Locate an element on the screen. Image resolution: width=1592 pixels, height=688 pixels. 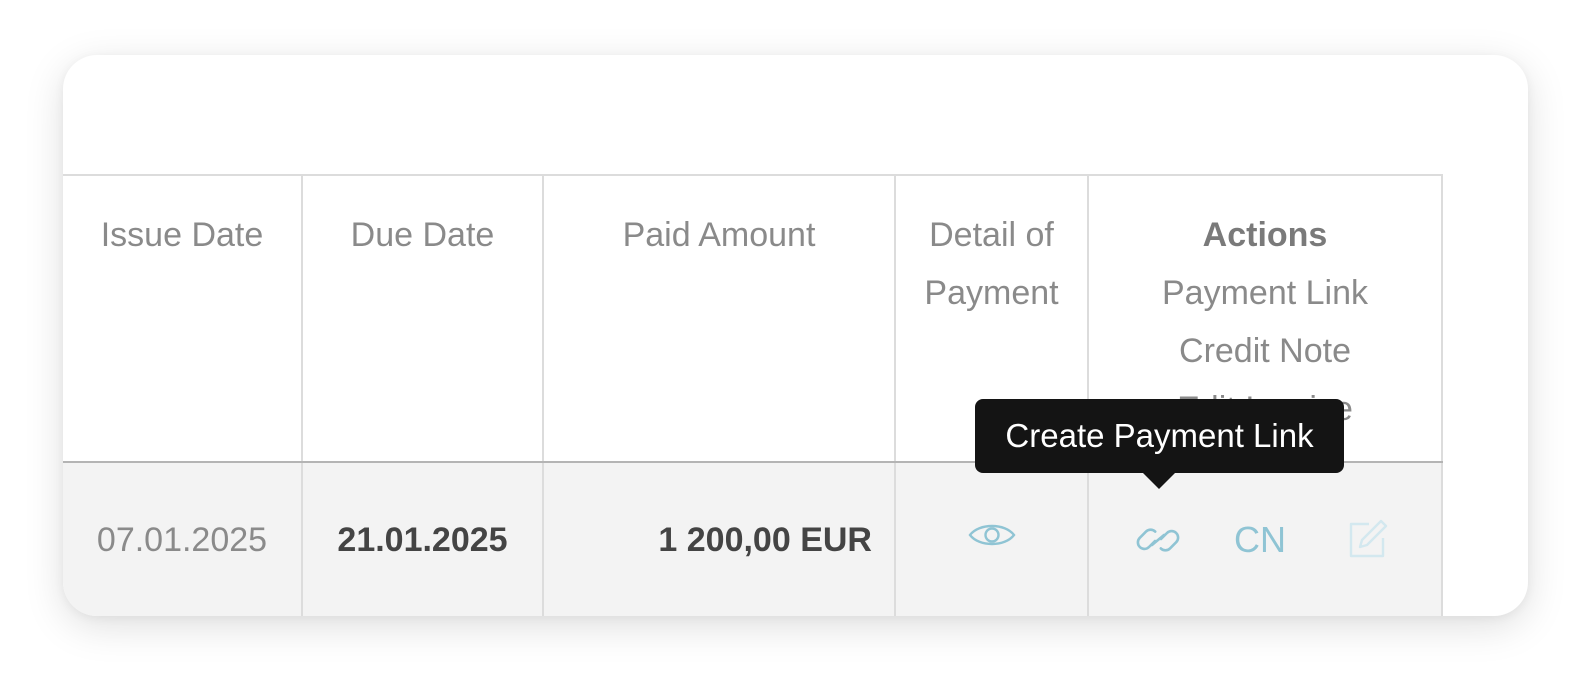
due-date-value: 21.01.2025 is located at coordinates (422, 540).